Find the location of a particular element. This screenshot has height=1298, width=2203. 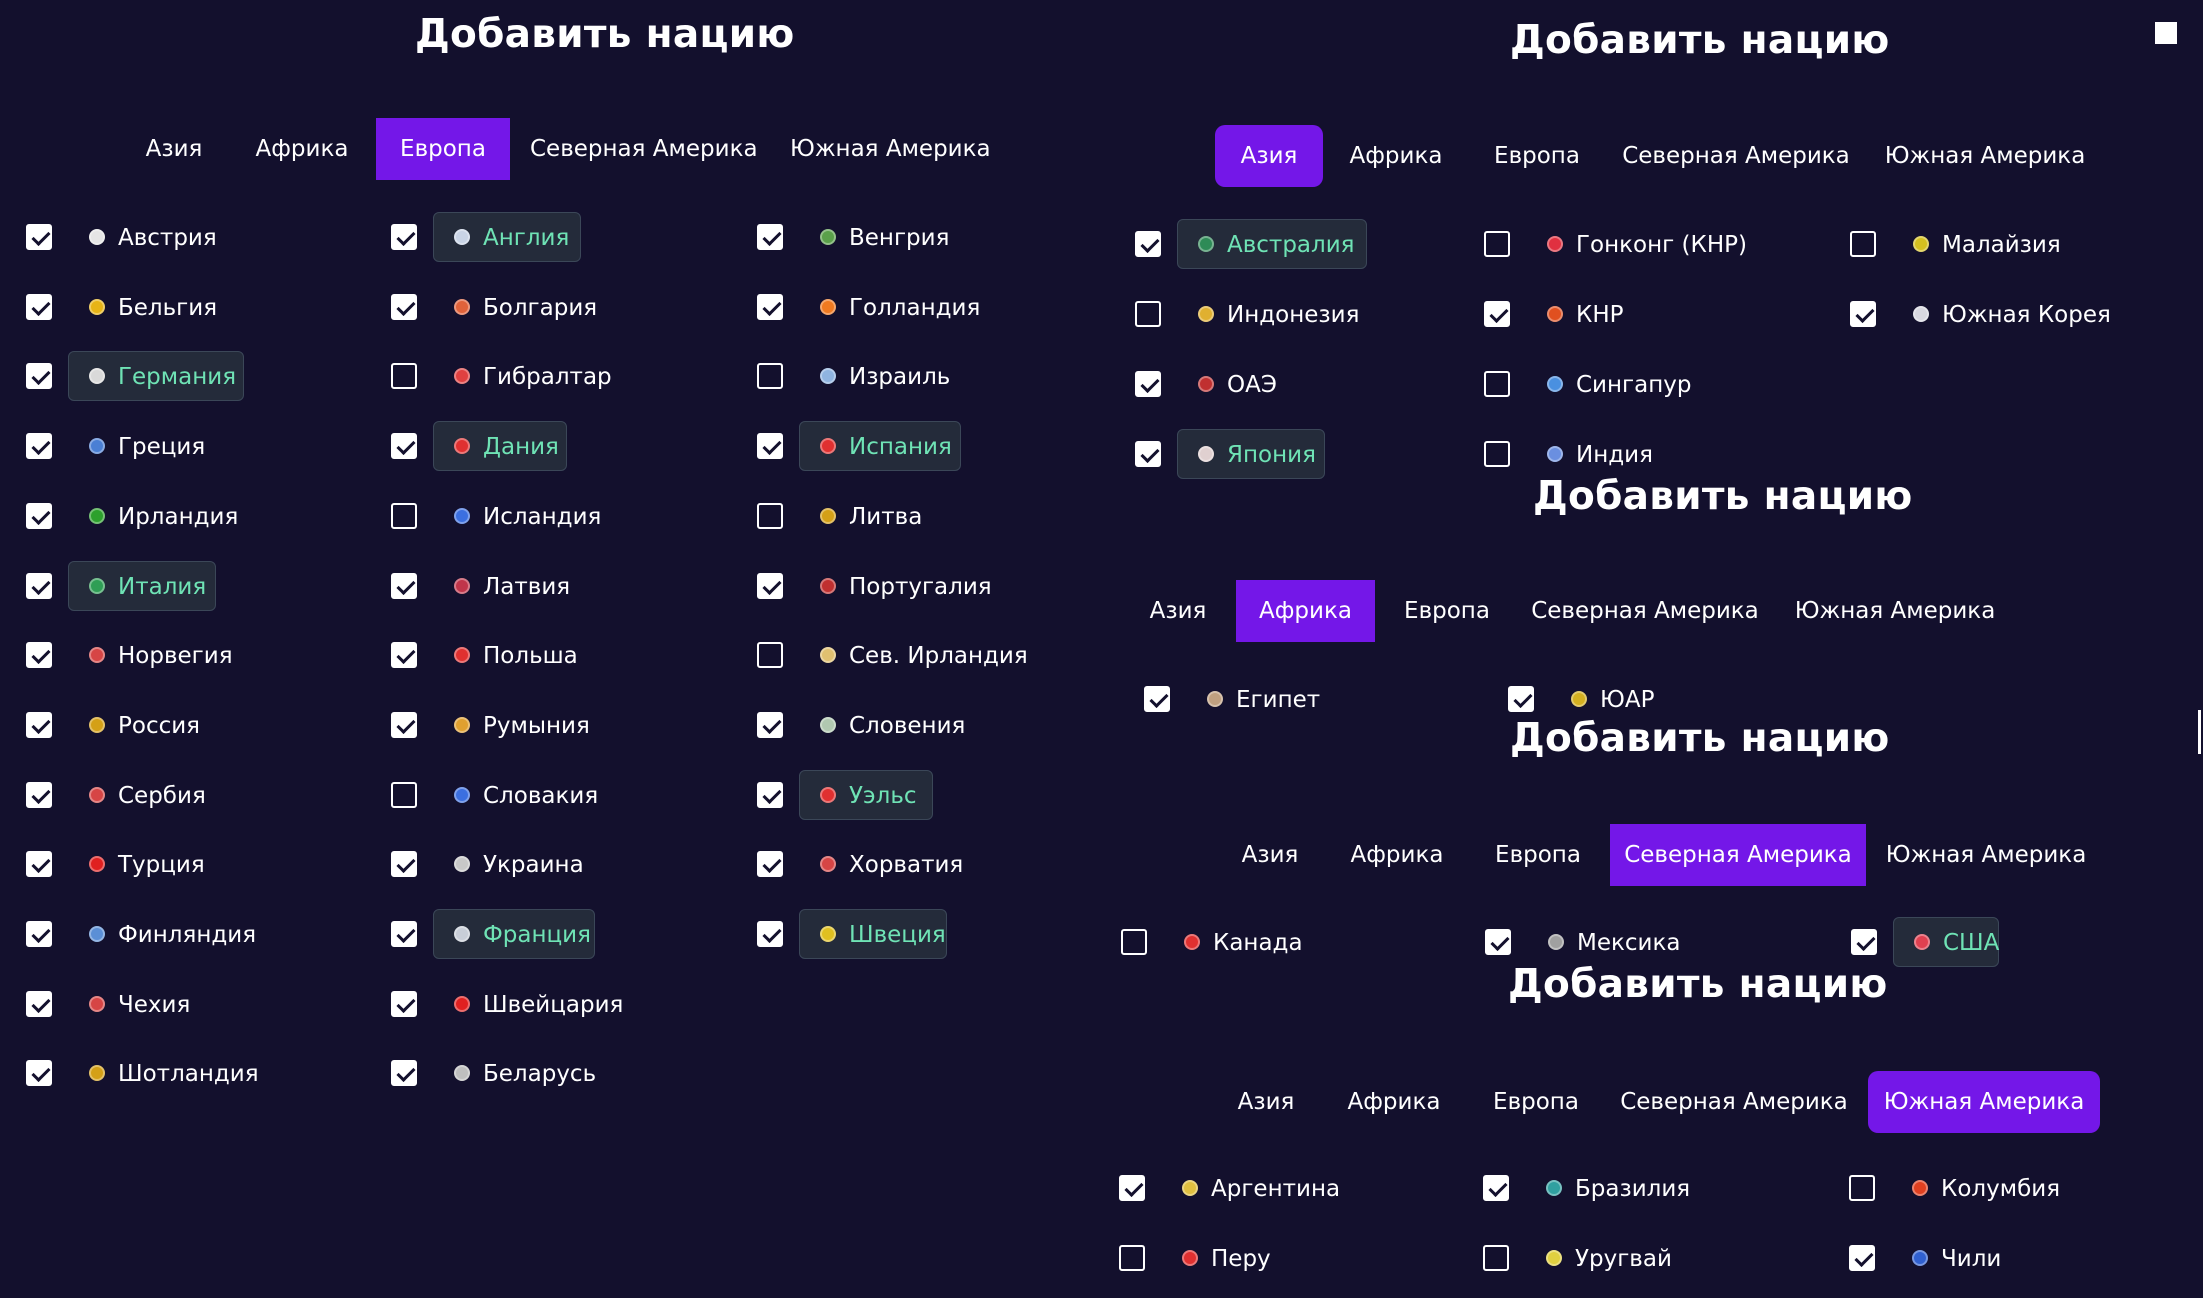

nation-item: Словакия is located at coordinates (561, 796).